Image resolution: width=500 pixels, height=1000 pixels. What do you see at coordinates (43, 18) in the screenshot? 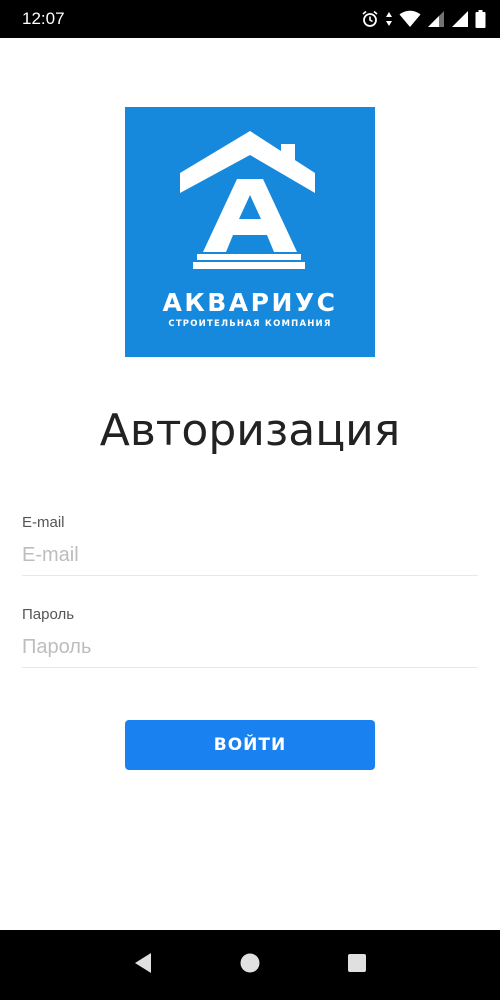
I see `status-time: 12:07` at bounding box center [43, 18].